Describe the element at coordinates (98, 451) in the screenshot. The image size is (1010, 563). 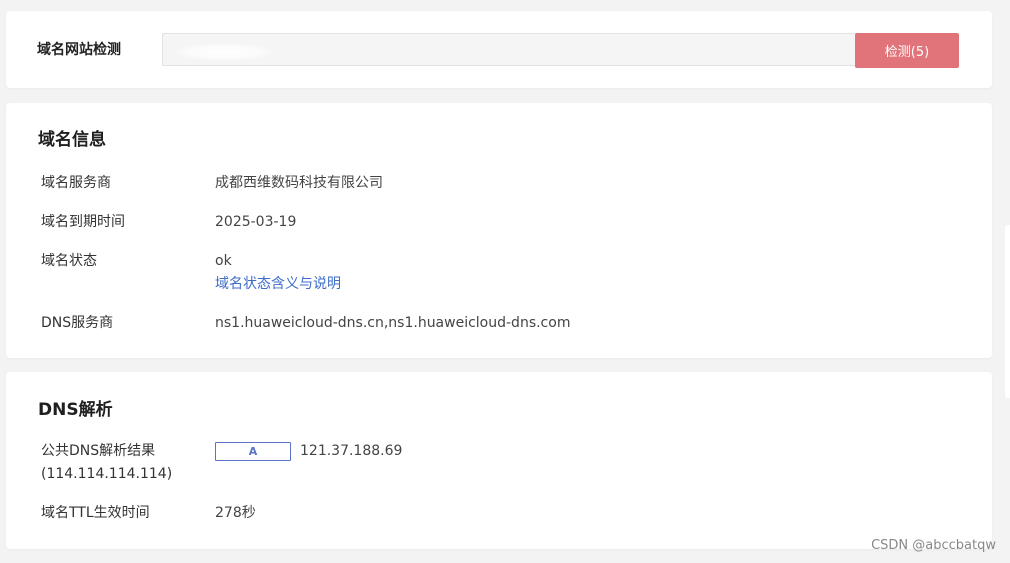
I see `public-dns-label: 公共DNS解析结果` at that location.